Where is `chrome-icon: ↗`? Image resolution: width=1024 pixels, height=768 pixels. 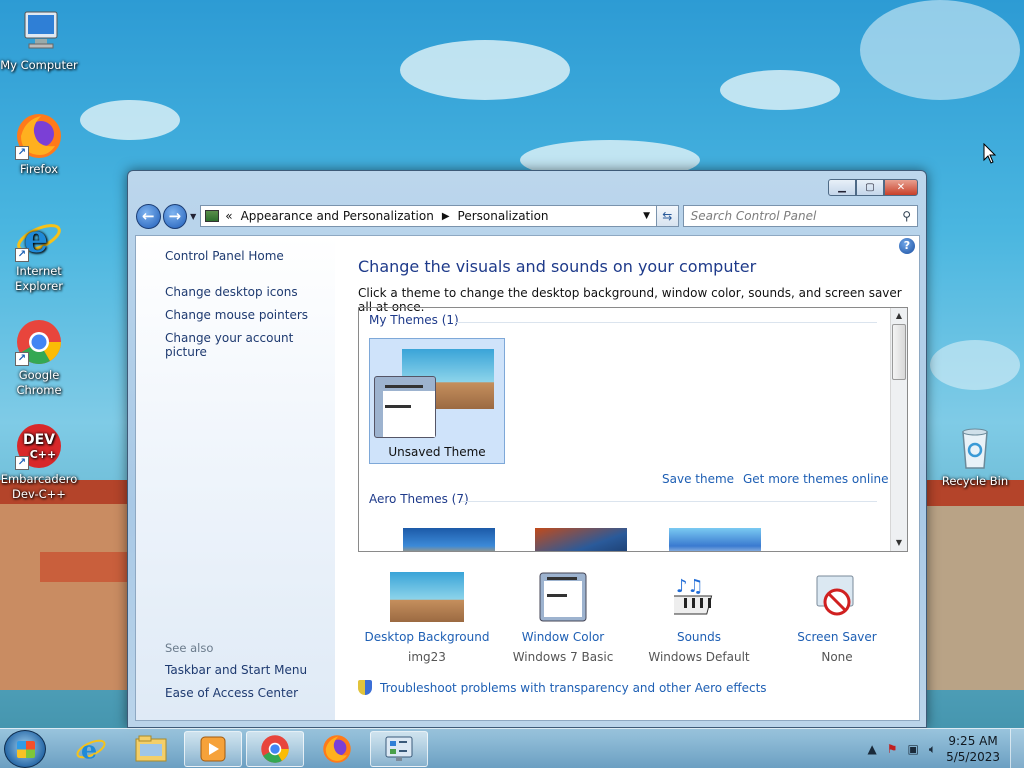
chrome-icon: ↗ is located at coordinates (39, 342).